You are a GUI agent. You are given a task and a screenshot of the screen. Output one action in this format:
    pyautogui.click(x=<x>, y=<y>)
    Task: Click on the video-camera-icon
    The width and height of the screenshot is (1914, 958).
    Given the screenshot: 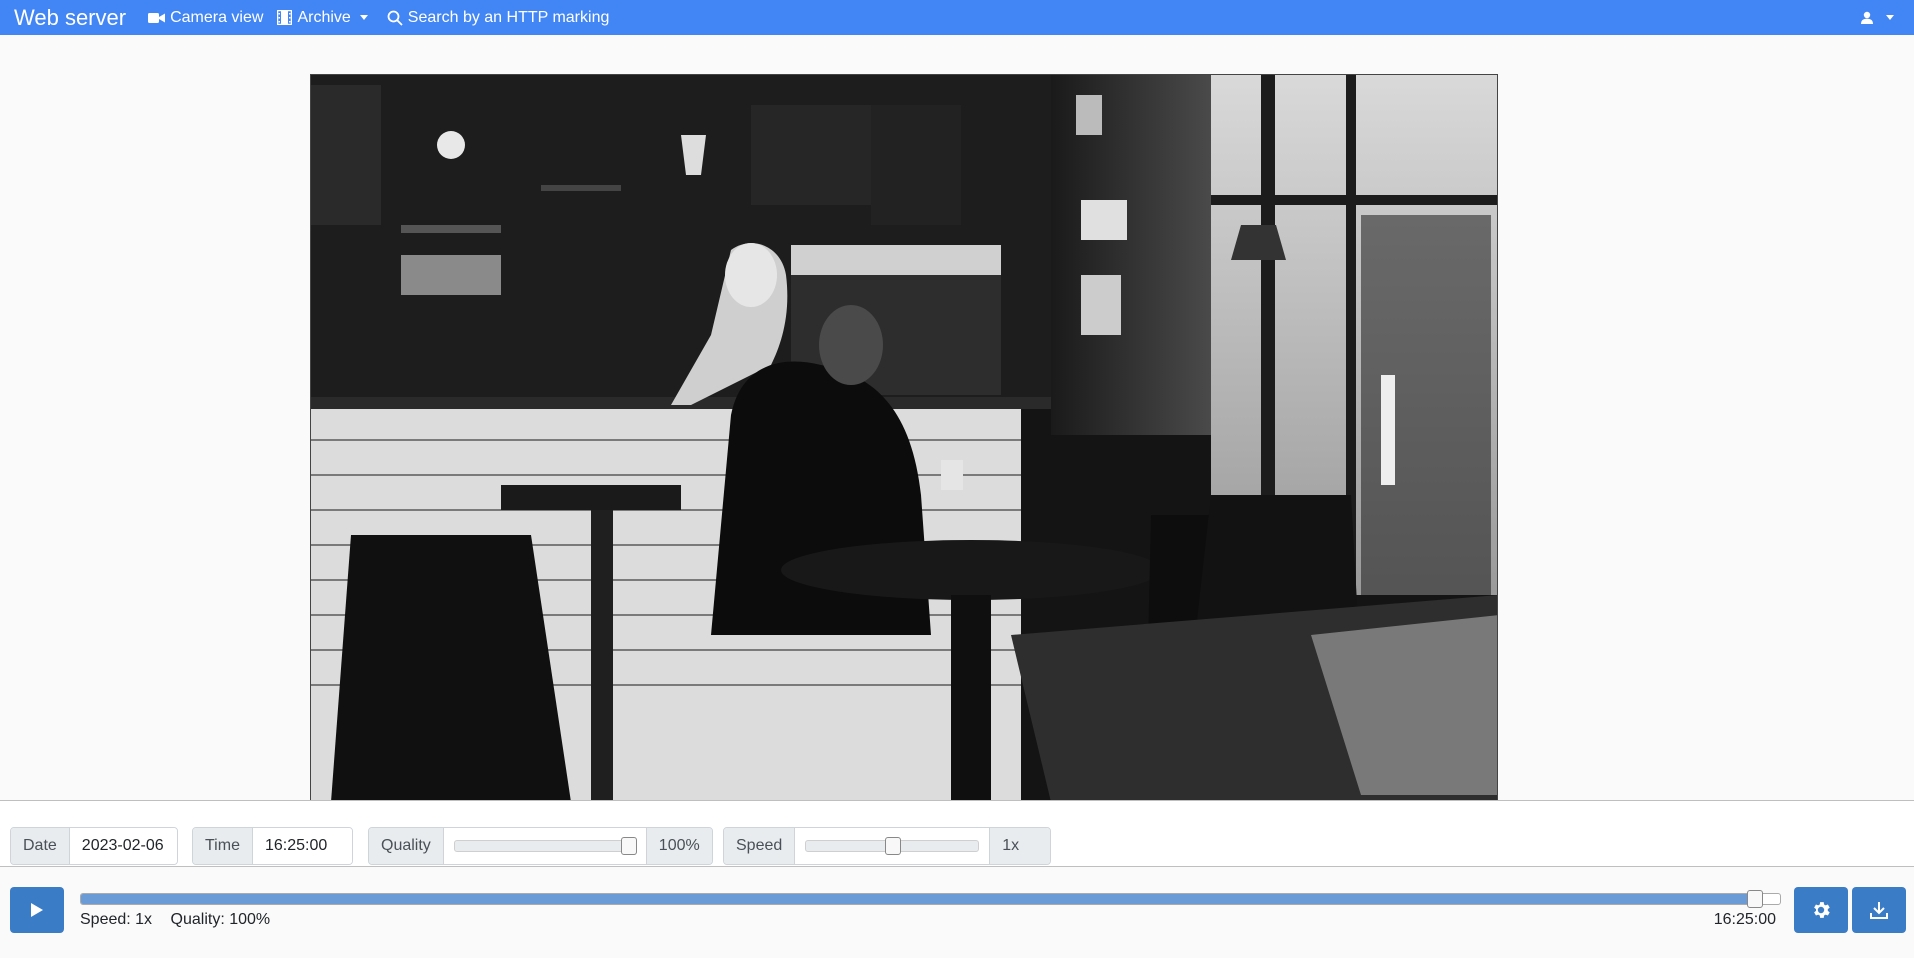 What is the action you would take?
    pyautogui.click(x=157, y=17)
    